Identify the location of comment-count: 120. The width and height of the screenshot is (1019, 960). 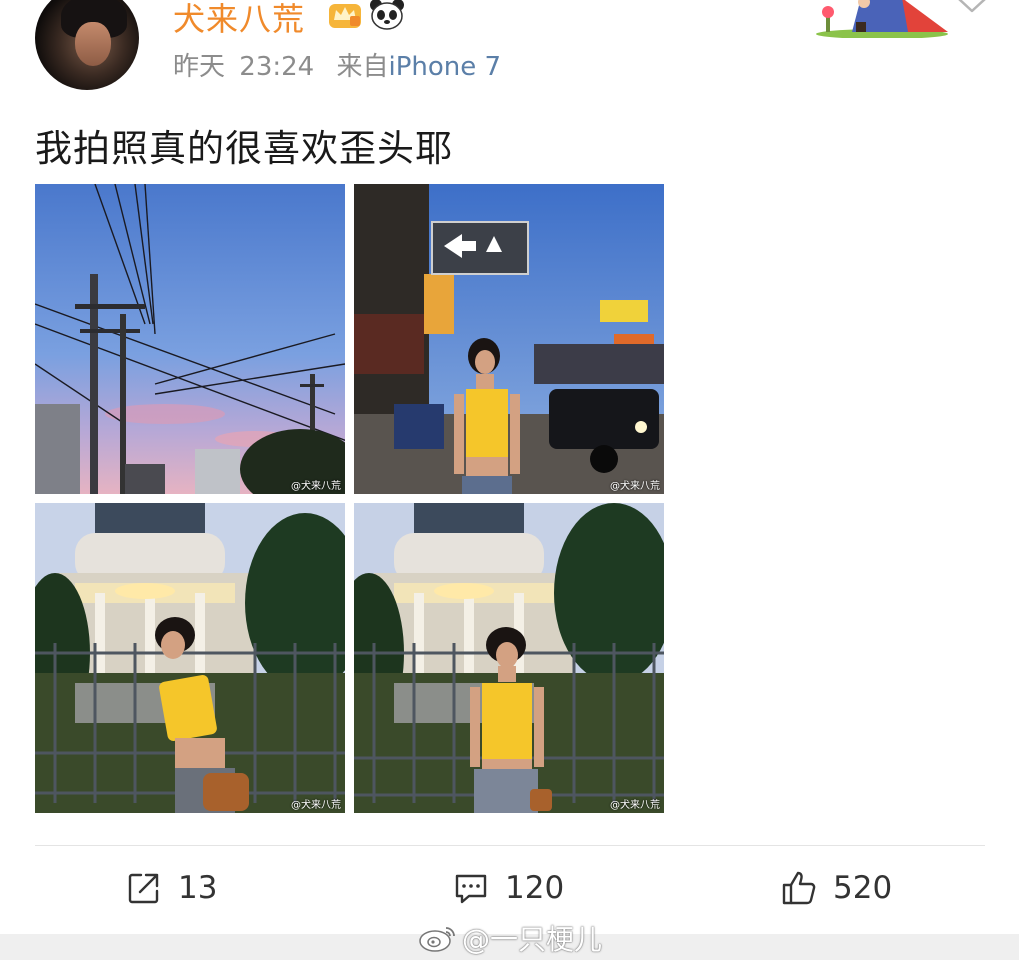
(535, 888).